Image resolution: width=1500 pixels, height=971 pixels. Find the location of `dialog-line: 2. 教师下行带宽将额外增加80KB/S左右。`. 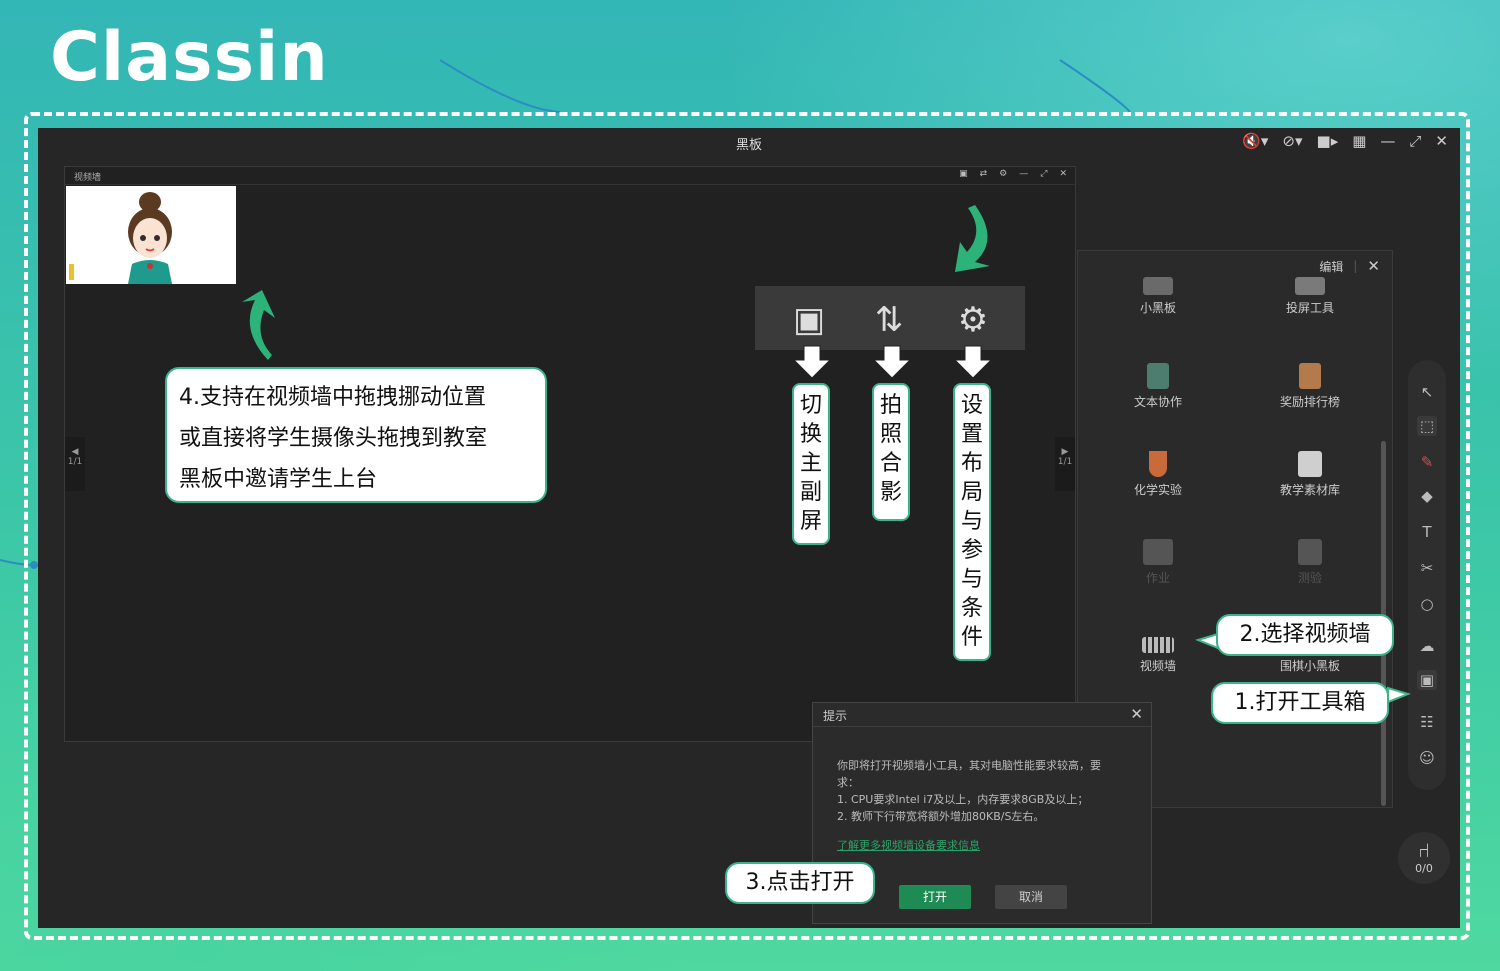

dialog-line: 2. 教师下行带宽将额外增加80KB/S左右。 is located at coordinates (941, 816).